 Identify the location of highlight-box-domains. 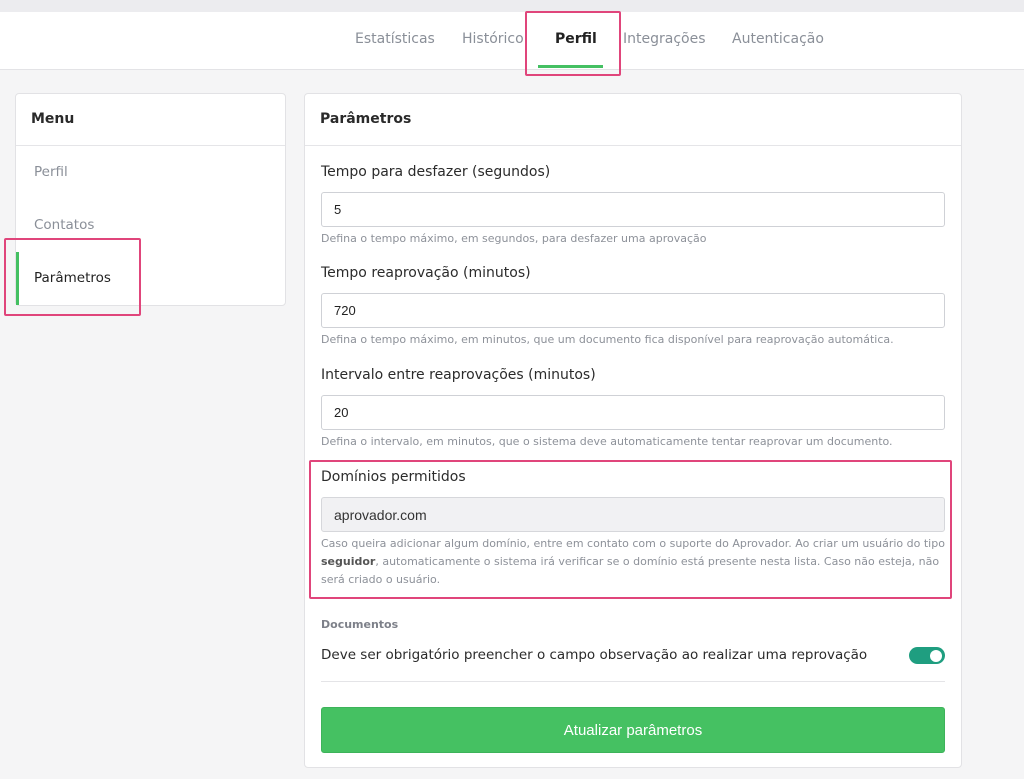
(630, 529).